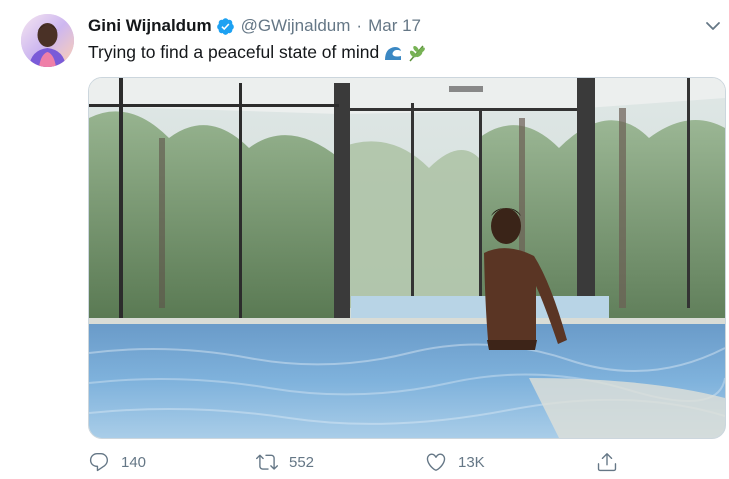  I want to click on share-button, so click(612, 462).